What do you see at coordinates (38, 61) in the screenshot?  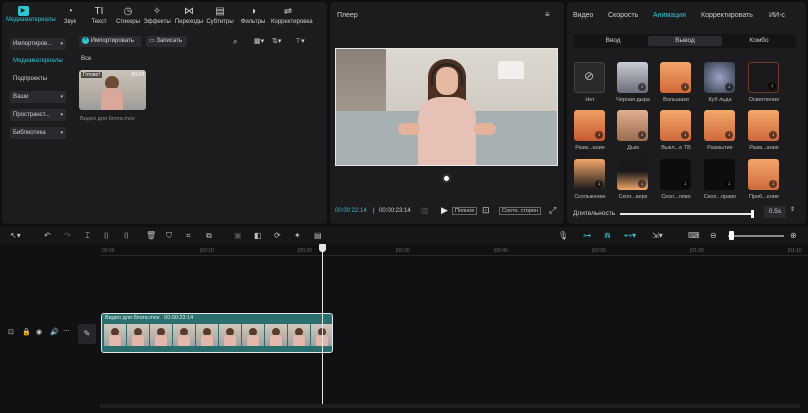 I see `sidebar-item-media: Медиаматериалы` at bounding box center [38, 61].